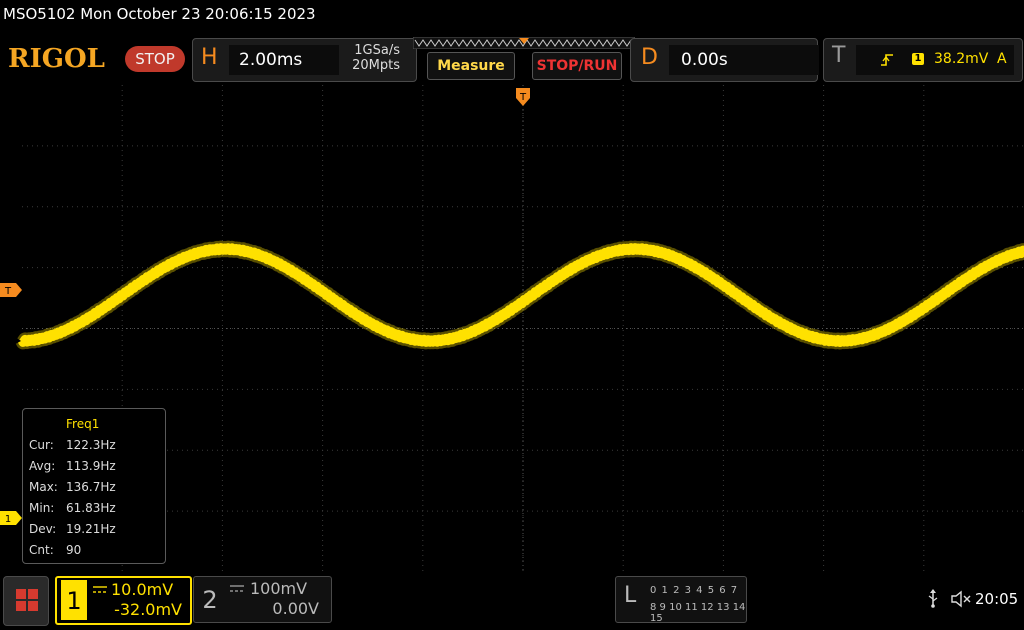 The image size is (1024, 630). What do you see at coordinates (649, 57) in the screenshot?
I see `delay-label: D` at bounding box center [649, 57].